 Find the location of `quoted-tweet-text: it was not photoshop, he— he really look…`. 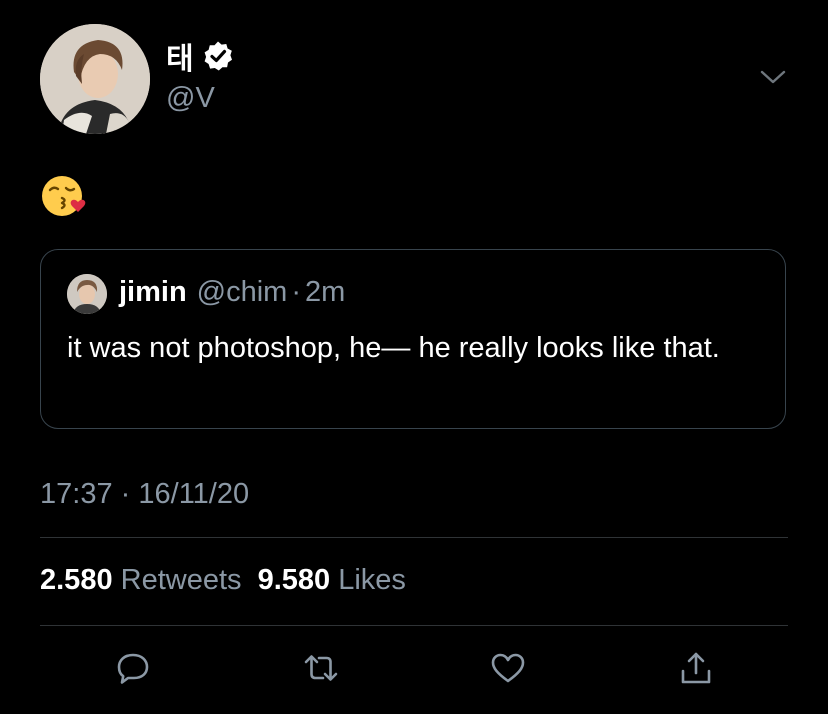

quoted-tweet-text: it was not photoshop, he— he really look… is located at coordinates (393, 348).